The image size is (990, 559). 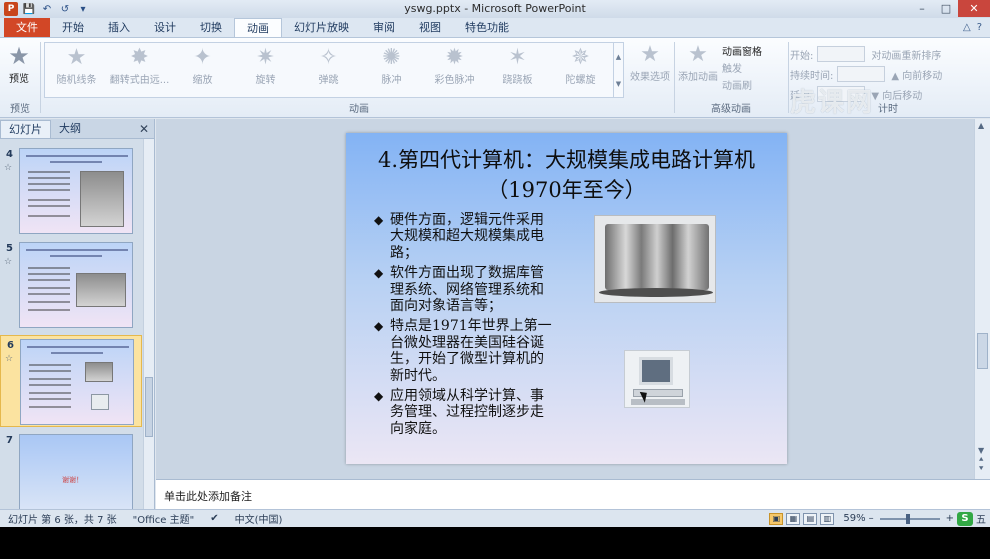 What do you see at coordinates (731, 109) in the screenshot?
I see `group-label-advanced: 高级动画` at bounding box center [731, 109].